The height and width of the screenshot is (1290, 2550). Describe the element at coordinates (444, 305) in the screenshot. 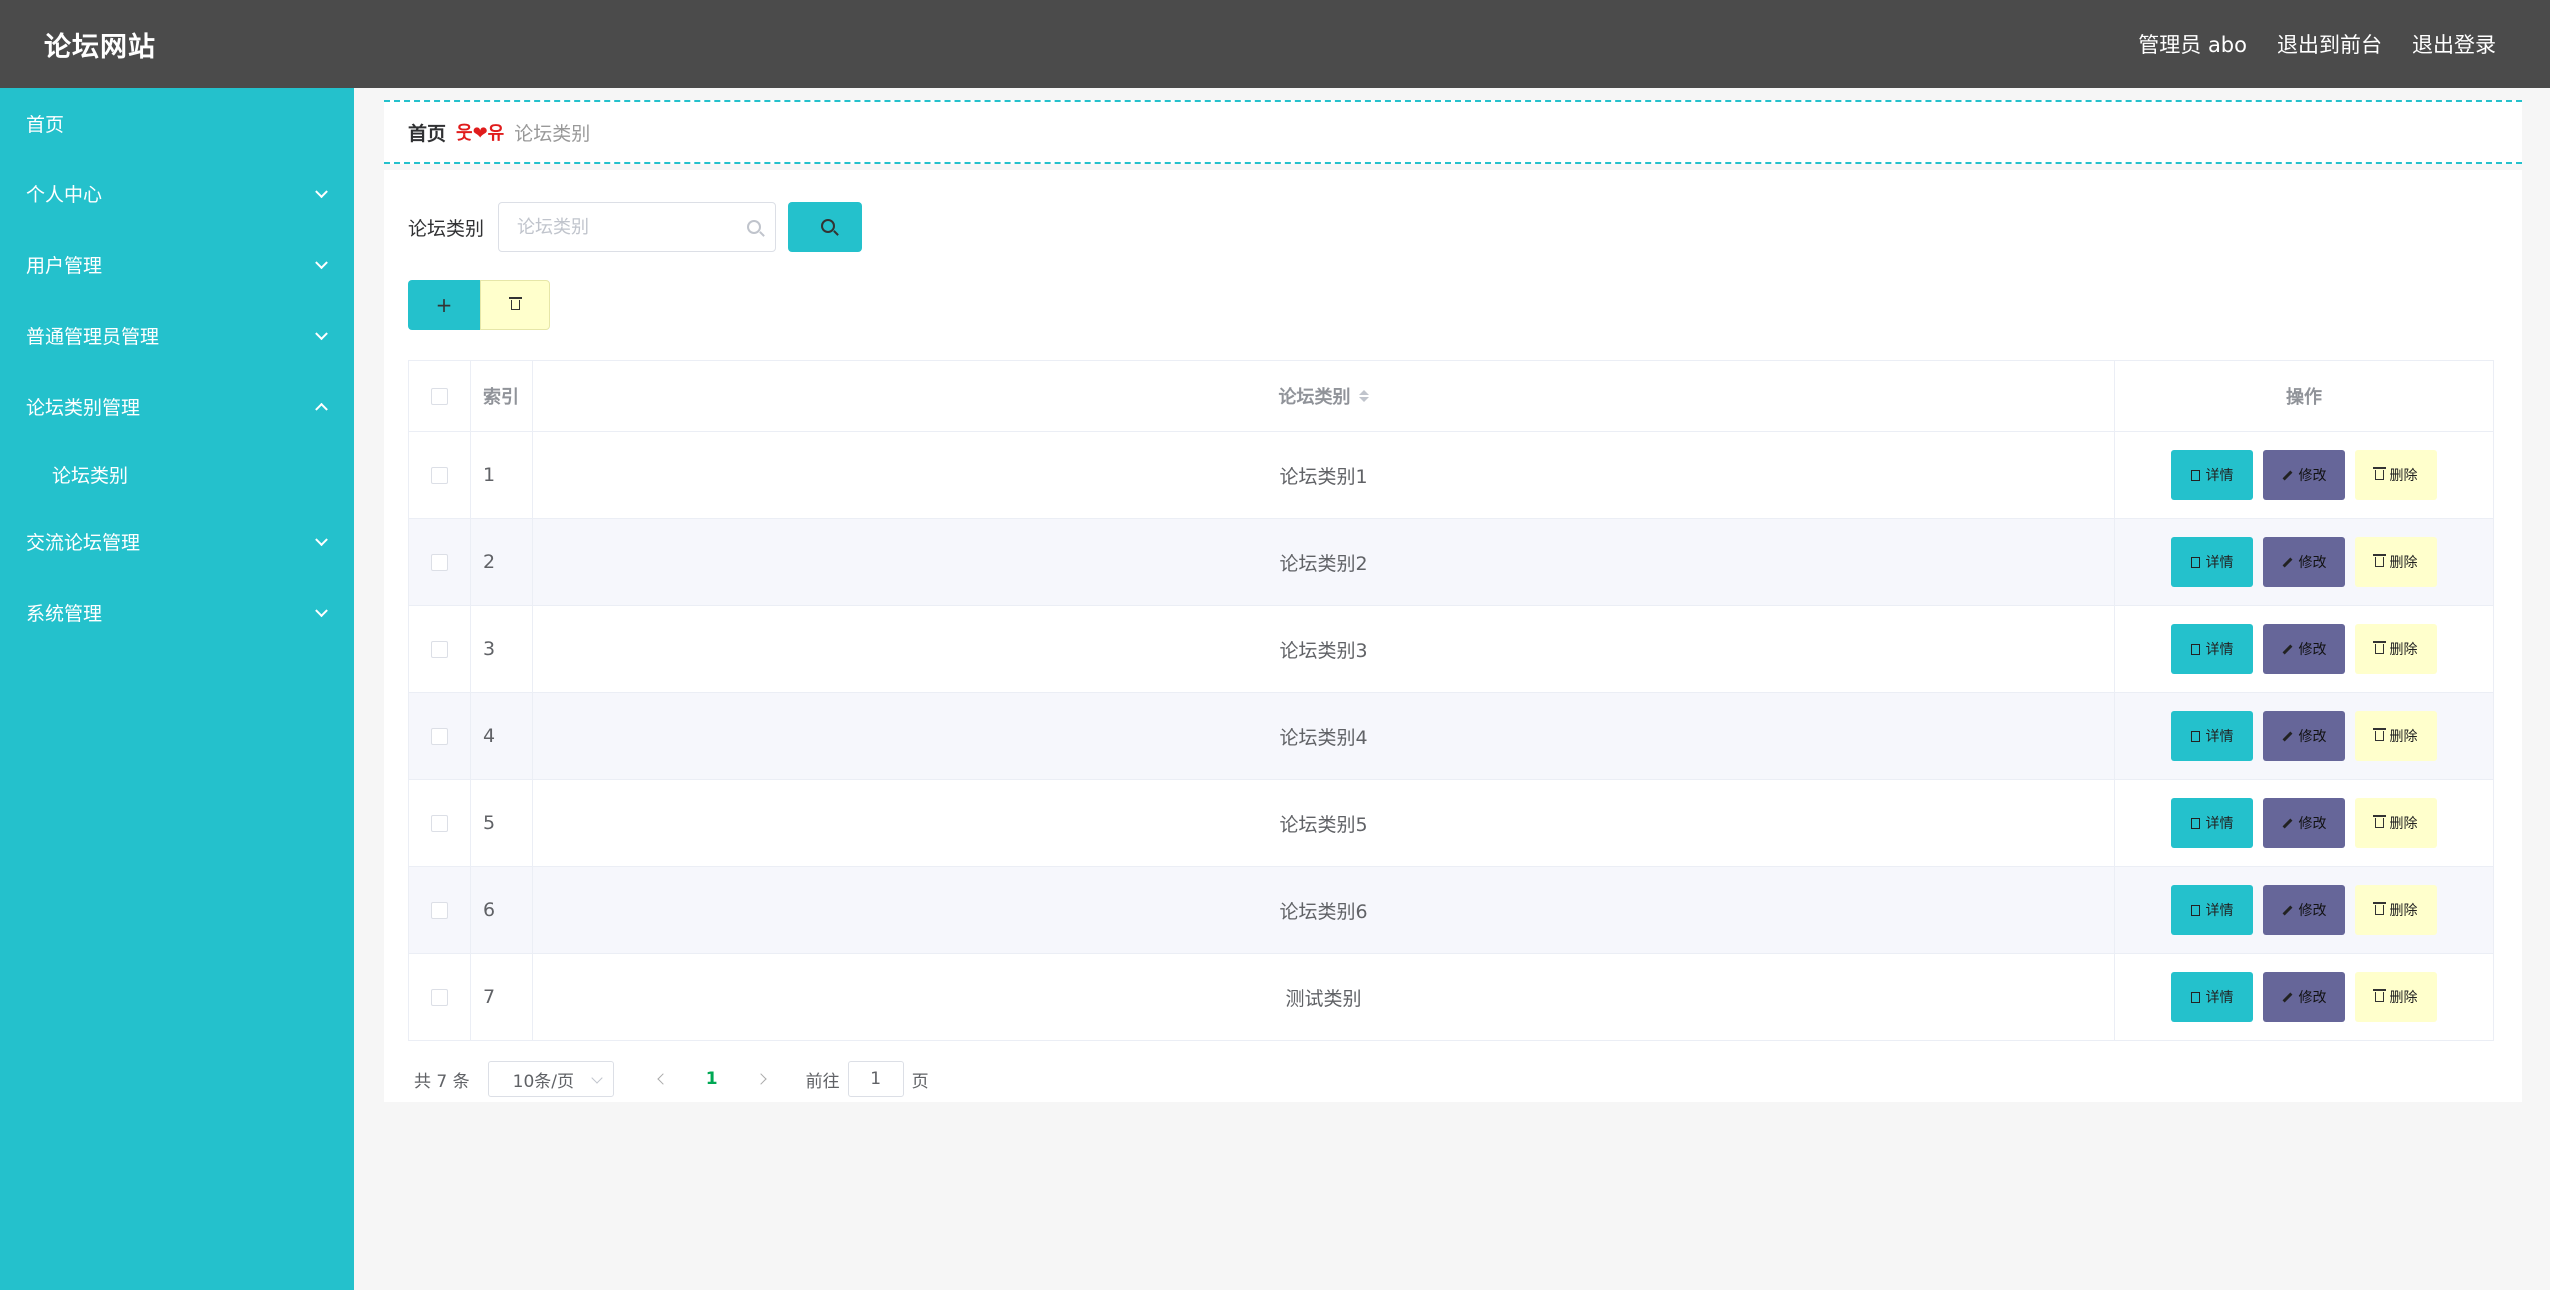

I see `add-button: +` at that location.